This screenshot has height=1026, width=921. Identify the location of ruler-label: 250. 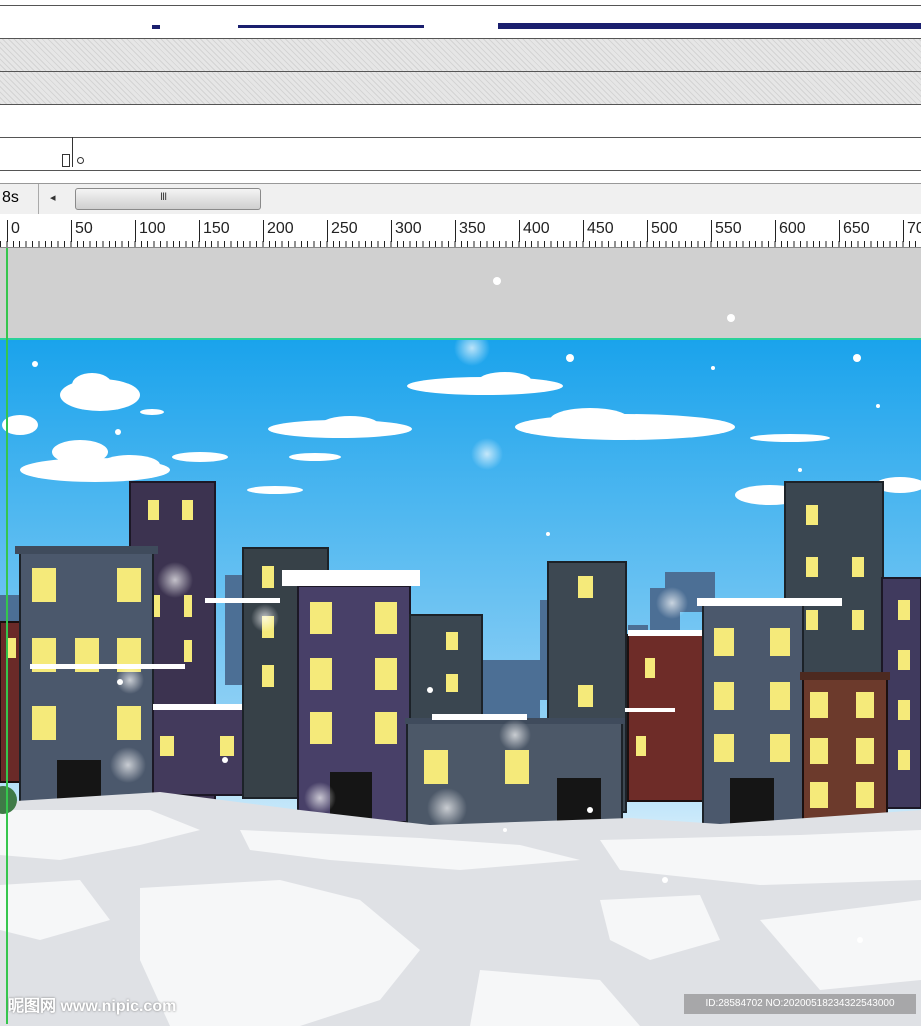
(342, 231).